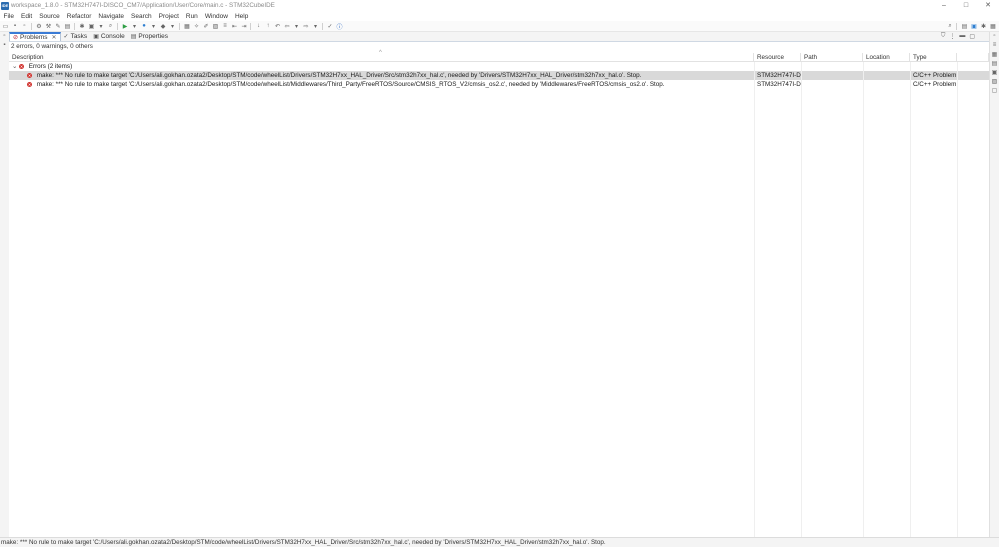  I want to click on minimize-button: –, so click(944, 5).